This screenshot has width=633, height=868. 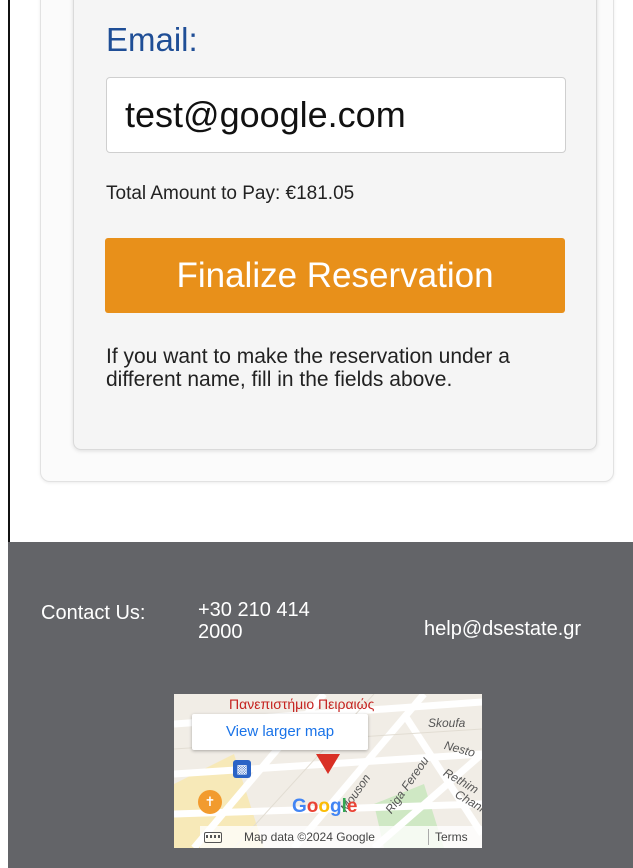 I want to click on keyboard-icon, so click(x=213, y=837).